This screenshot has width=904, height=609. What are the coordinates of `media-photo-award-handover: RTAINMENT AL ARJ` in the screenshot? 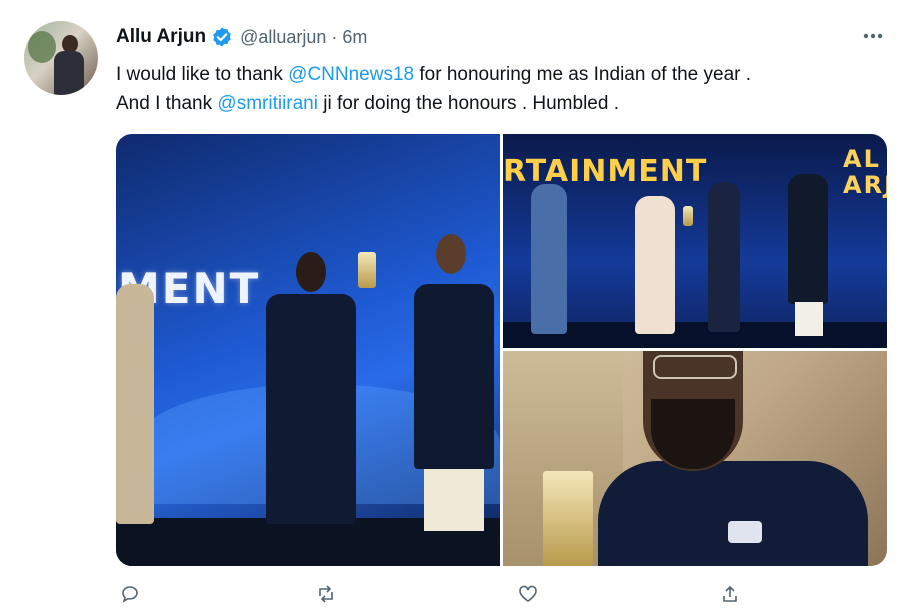 It's located at (695, 241).